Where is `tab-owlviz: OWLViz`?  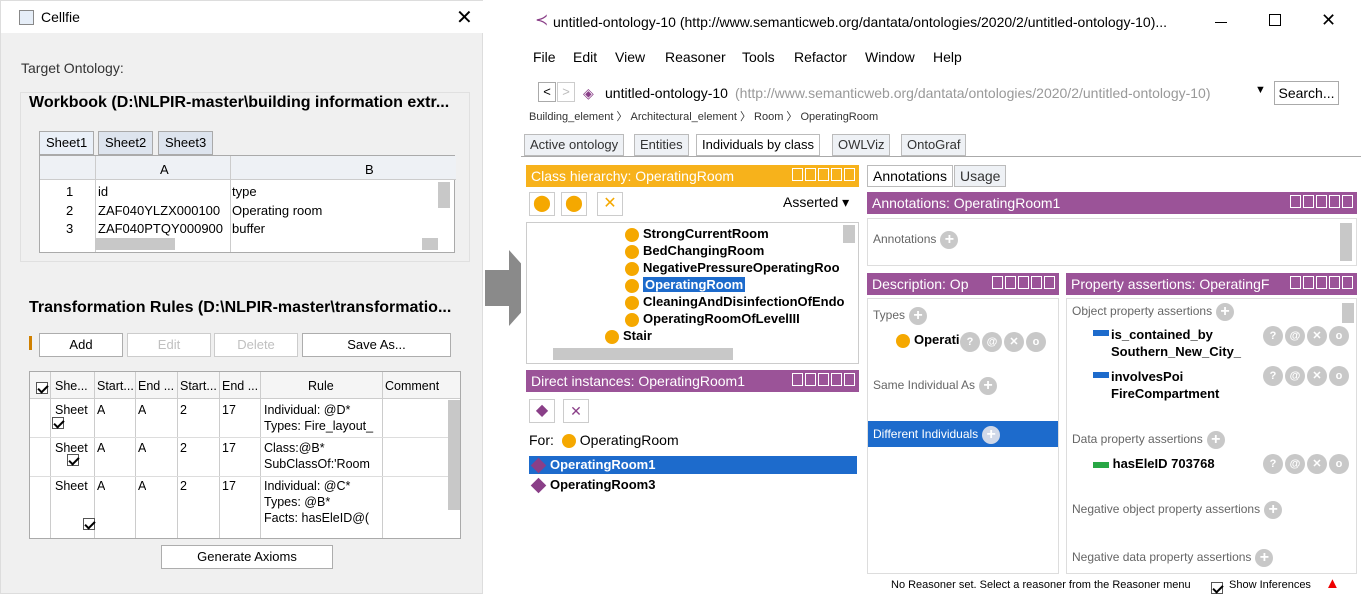 tab-owlviz: OWLViz is located at coordinates (861, 145).